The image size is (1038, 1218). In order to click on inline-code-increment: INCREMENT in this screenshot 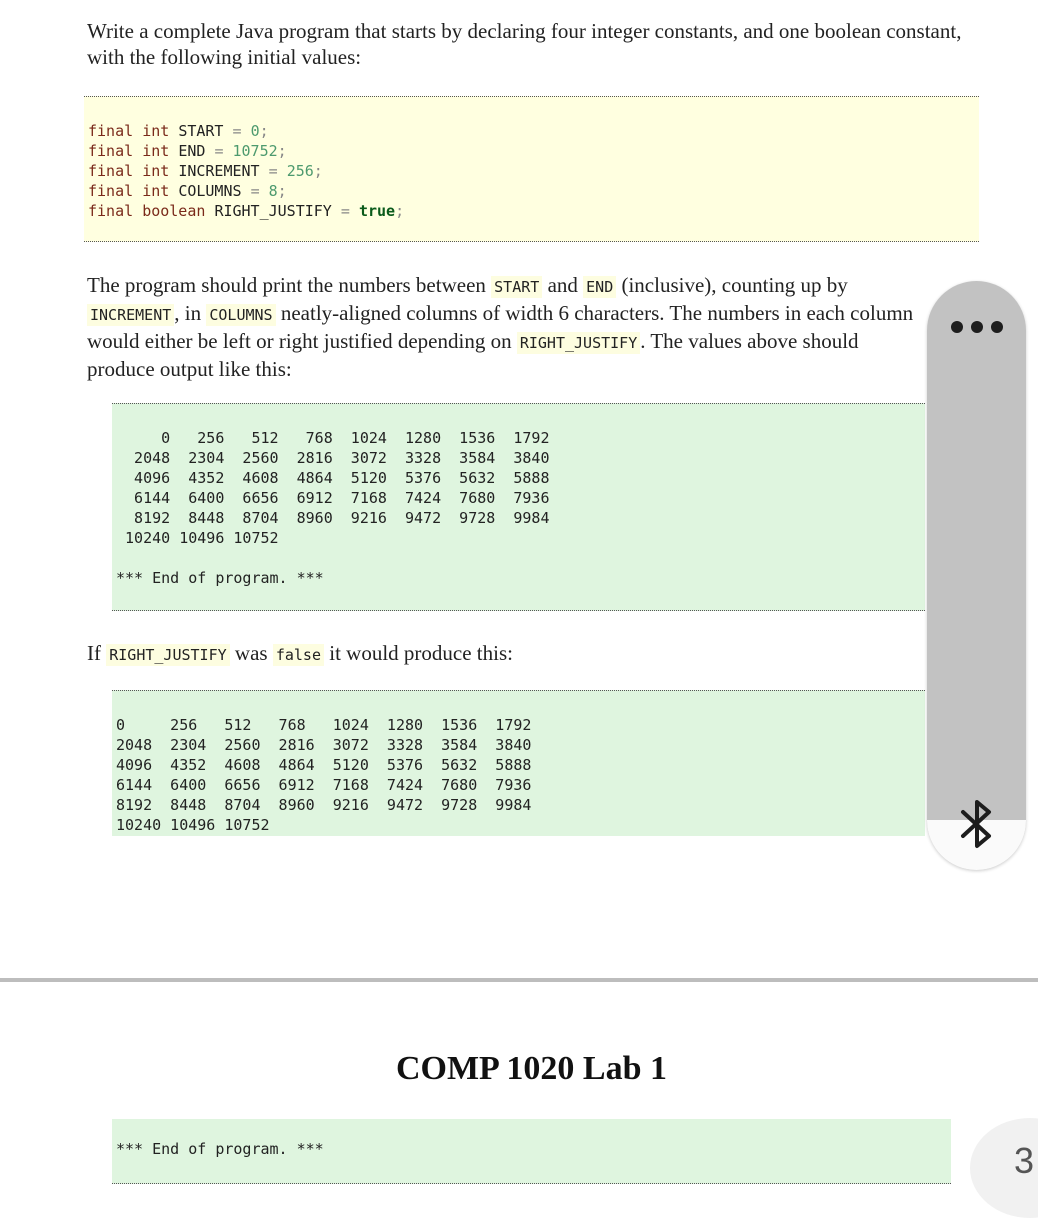, I will do `click(131, 315)`.